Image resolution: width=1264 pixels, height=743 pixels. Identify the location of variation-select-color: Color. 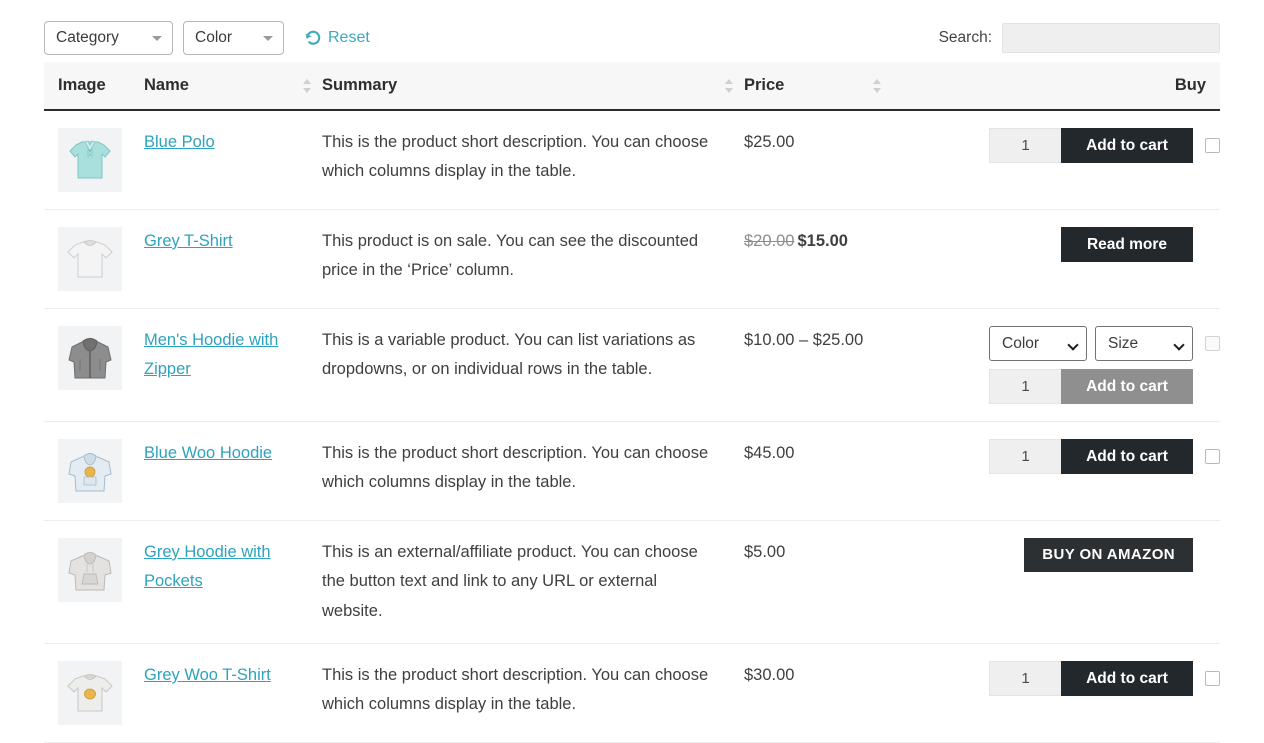
(1038, 343).